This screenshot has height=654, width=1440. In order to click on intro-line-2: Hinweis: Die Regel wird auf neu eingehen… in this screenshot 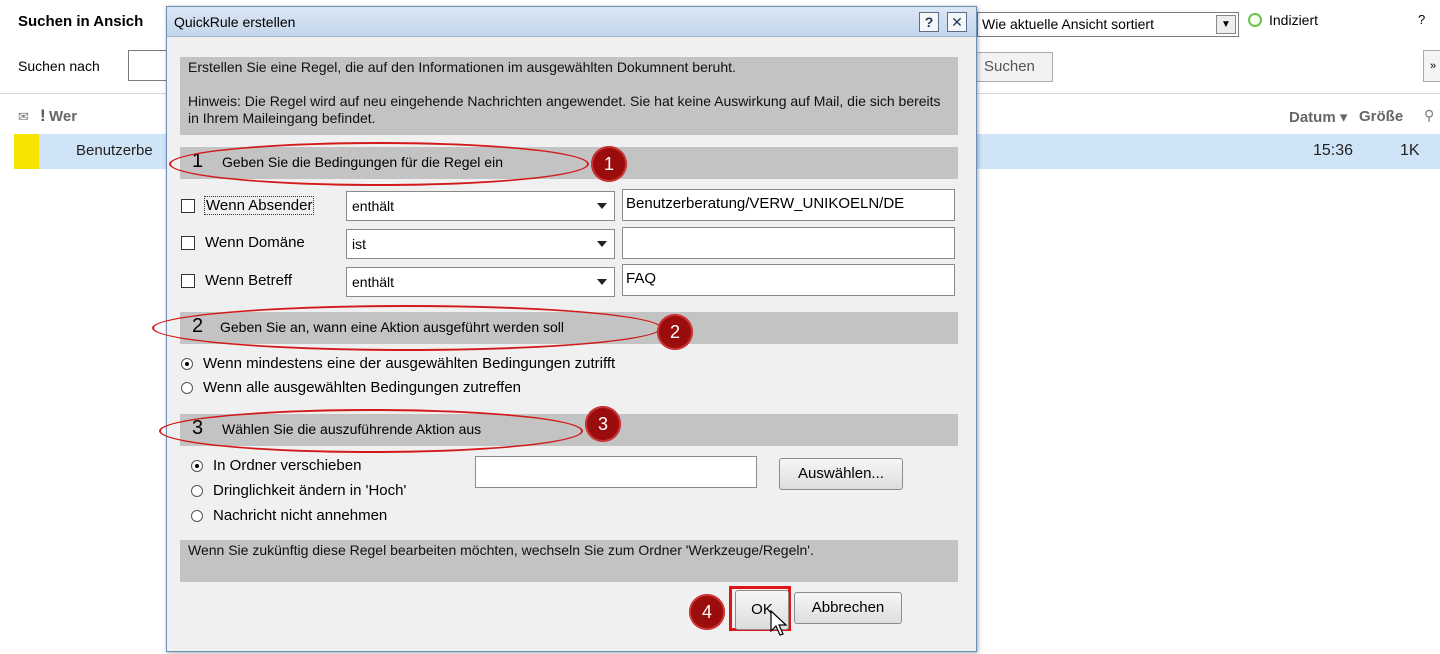, I will do `click(564, 109)`.